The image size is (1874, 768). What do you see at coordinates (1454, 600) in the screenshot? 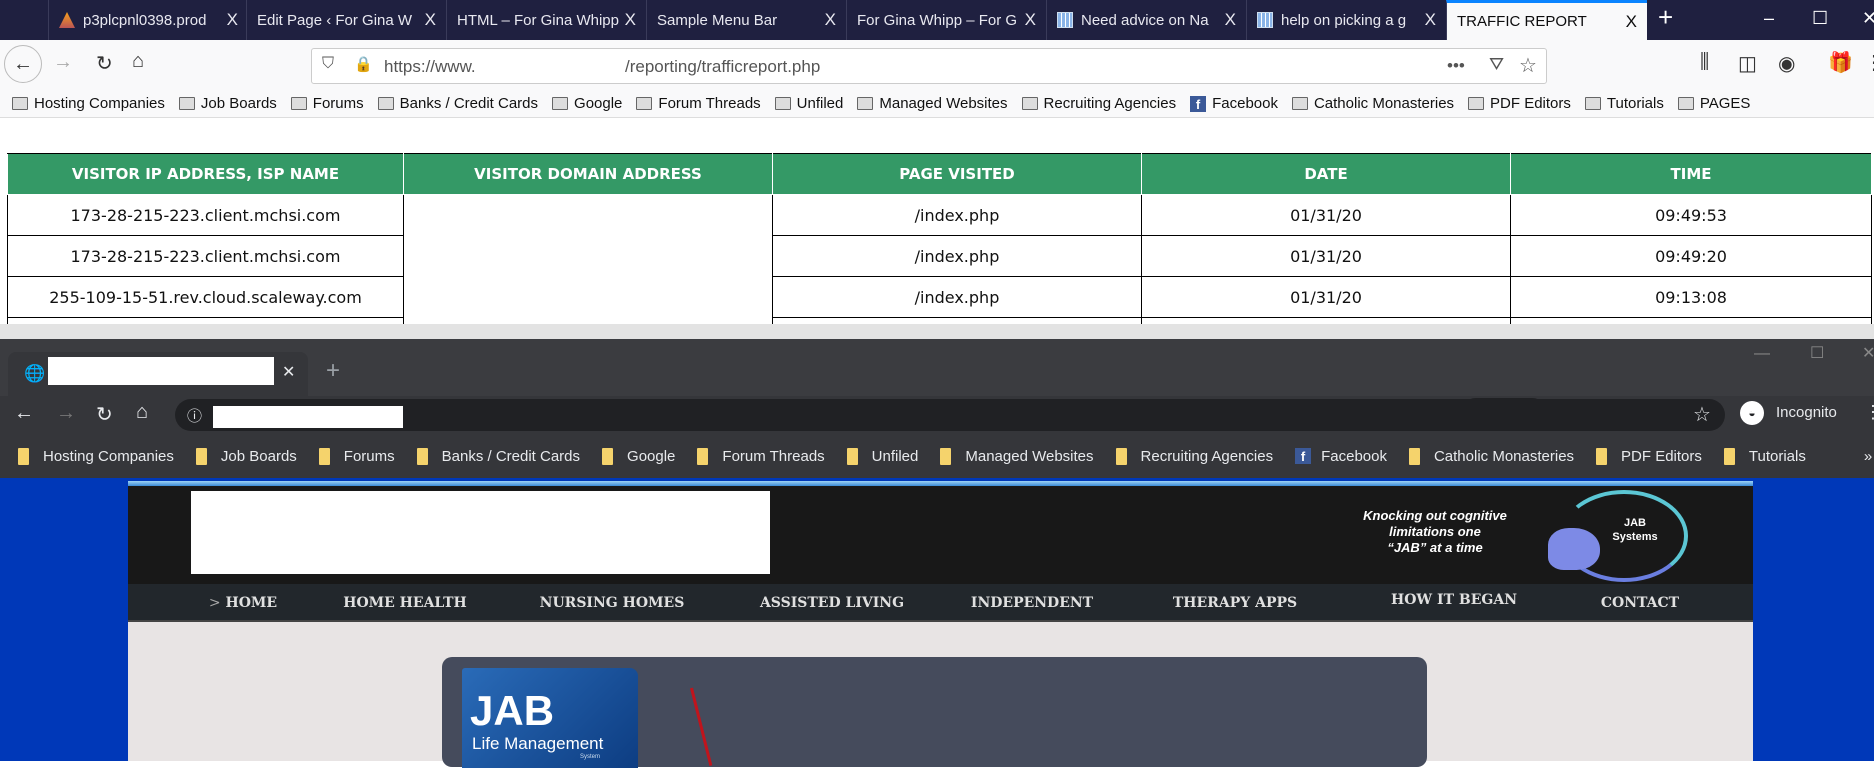
I see `nav-how-it-began: HOW IT BEGAN` at bounding box center [1454, 600].